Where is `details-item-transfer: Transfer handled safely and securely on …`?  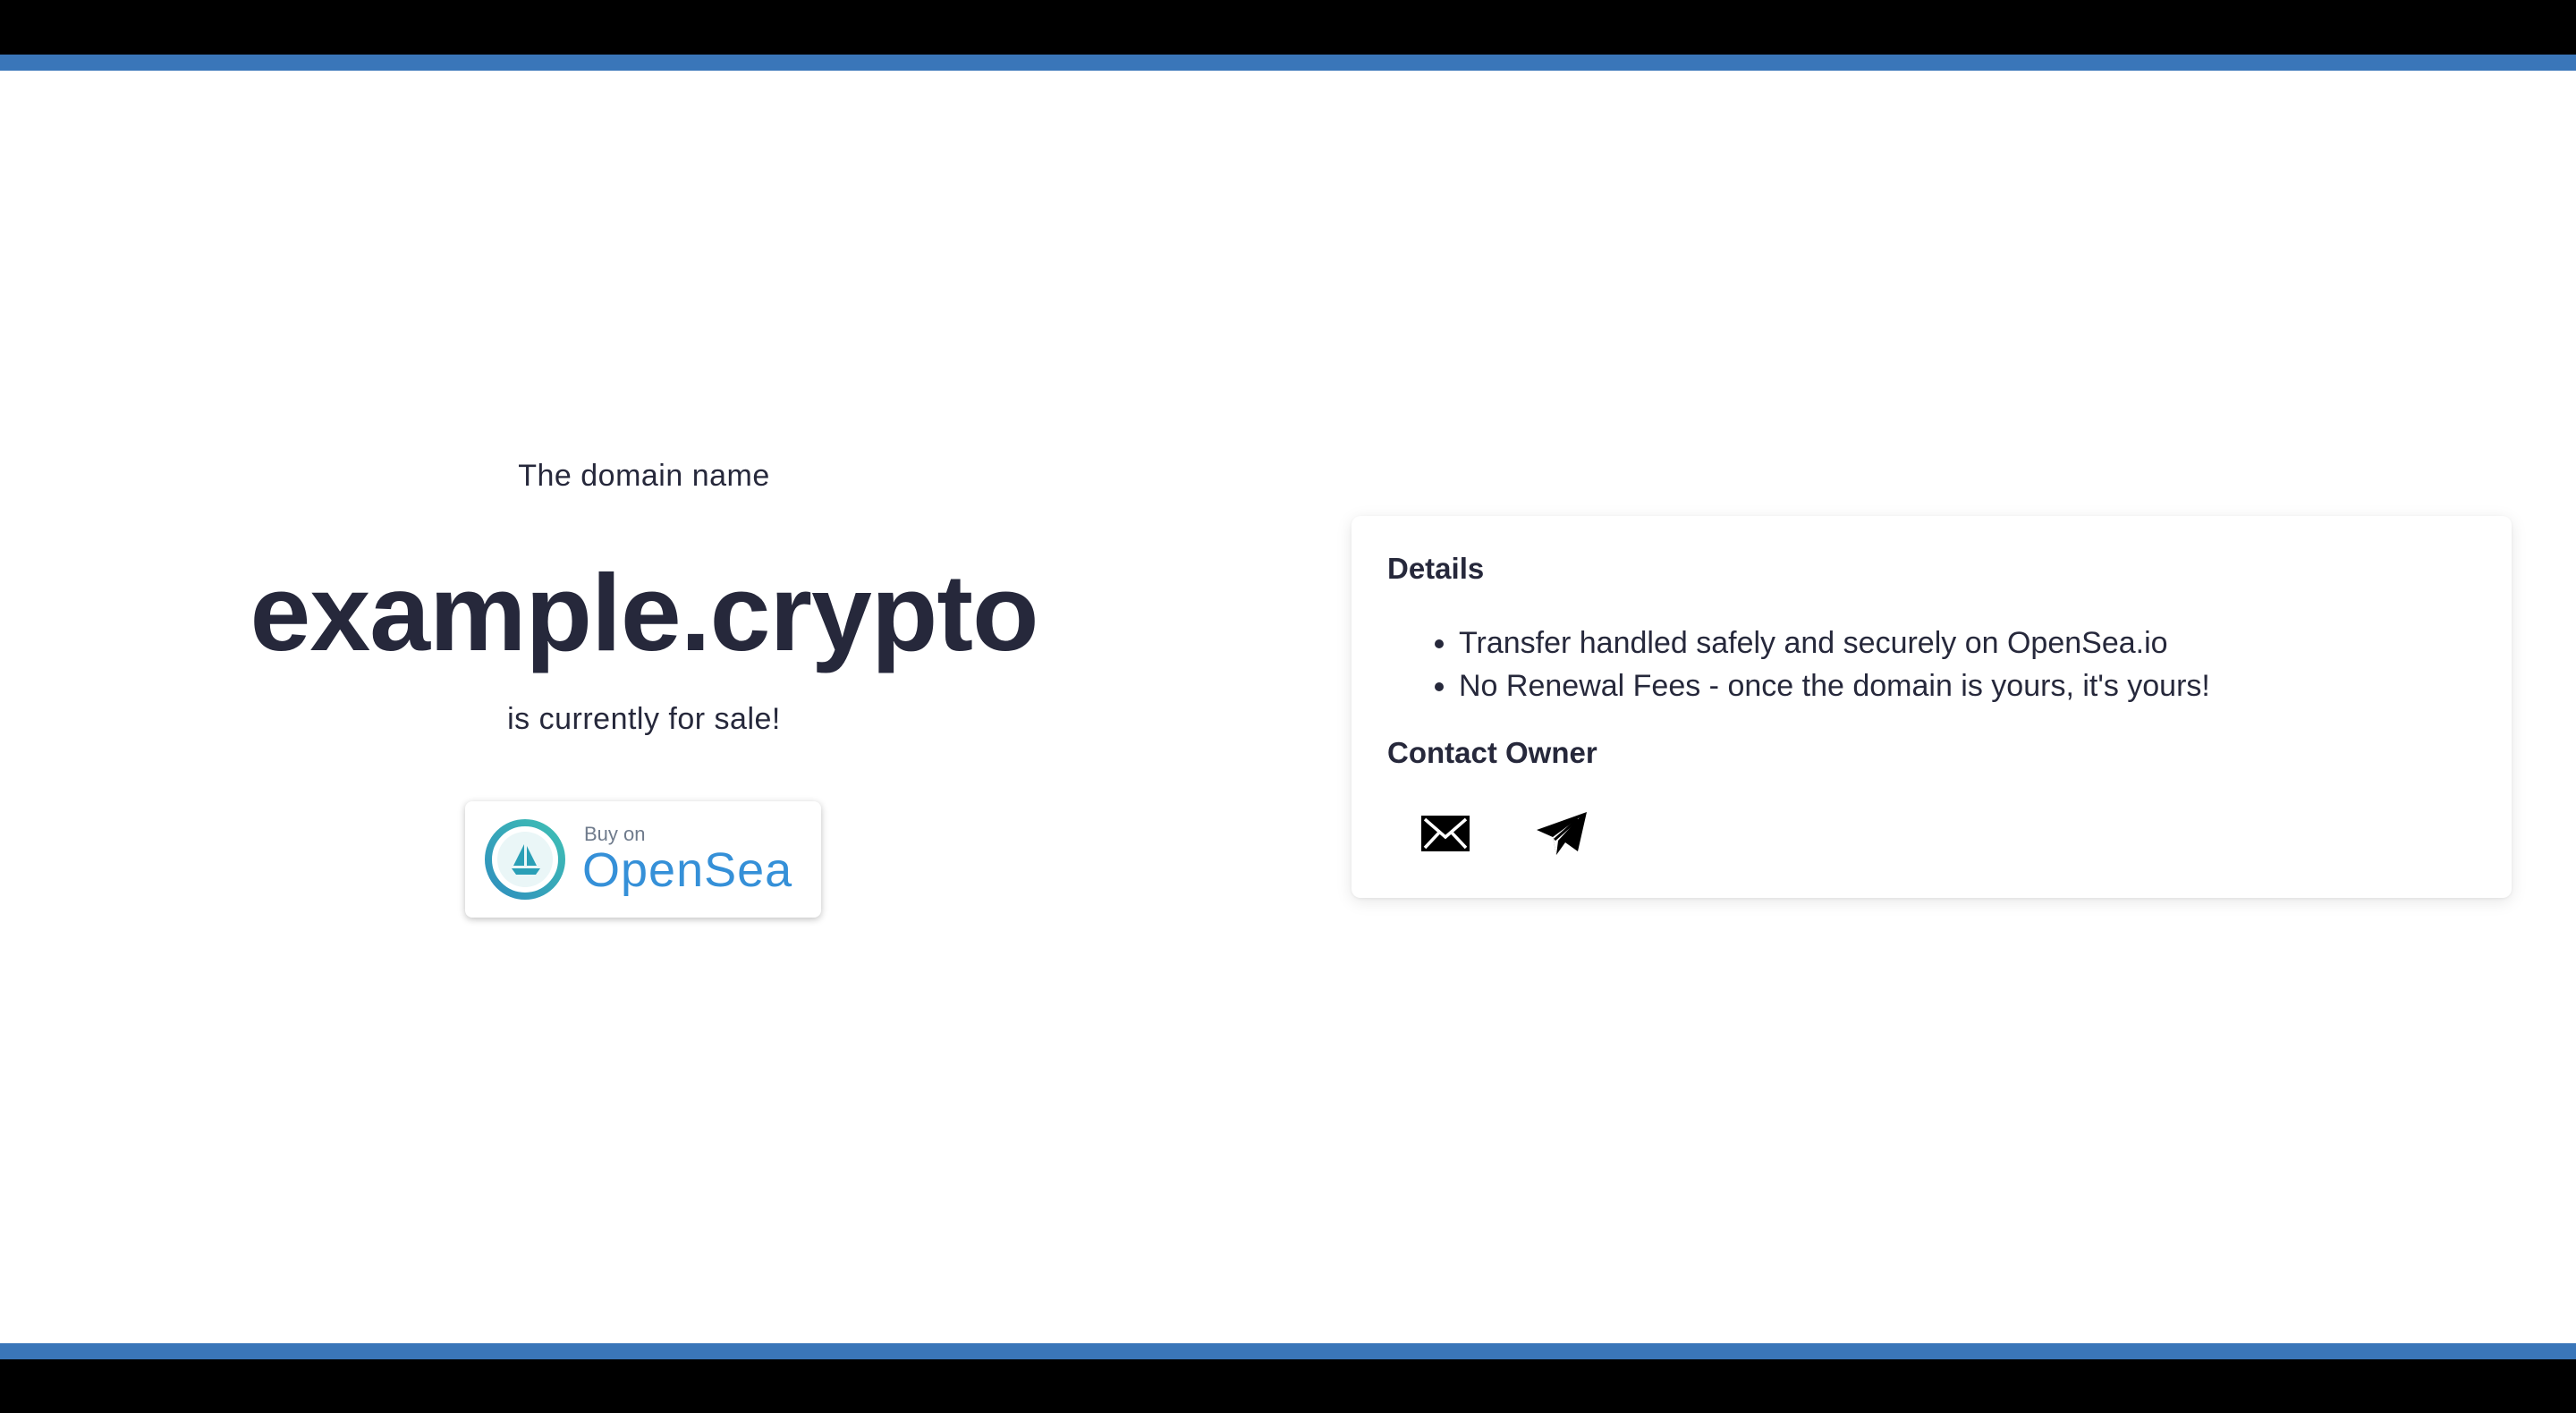
details-item-transfer: Transfer handled safely and securely on … is located at coordinates (1834, 643).